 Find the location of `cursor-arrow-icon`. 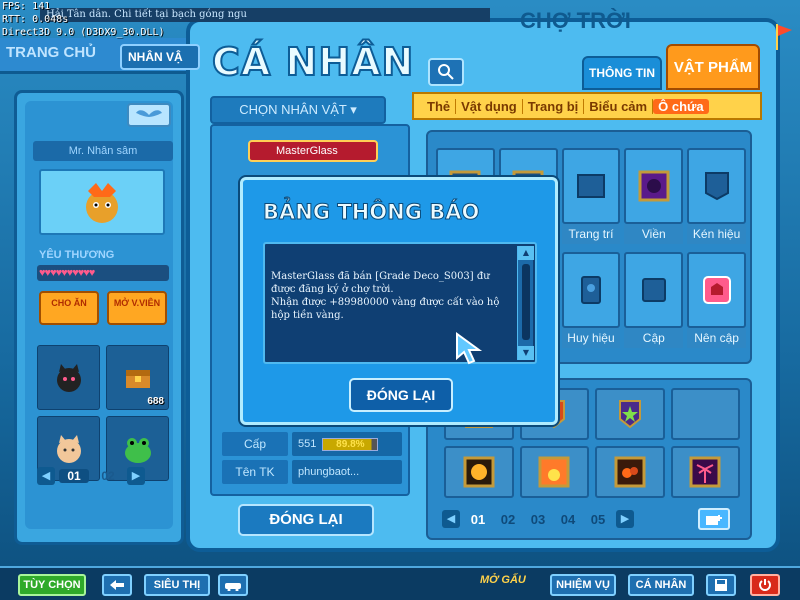

cursor-arrow-icon is located at coordinates (469, 348).